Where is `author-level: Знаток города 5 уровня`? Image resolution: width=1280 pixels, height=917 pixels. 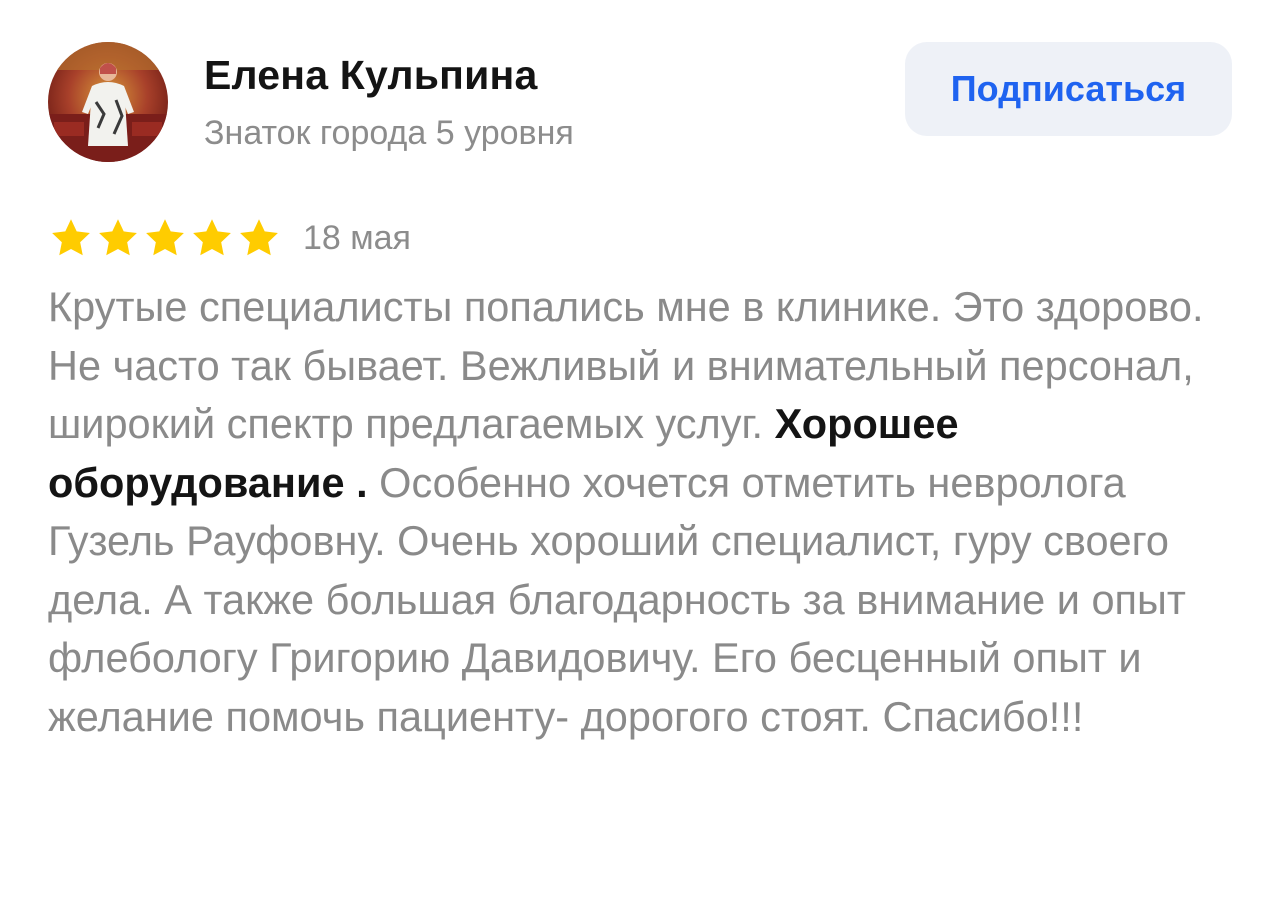 author-level: Знаток города 5 уровня is located at coordinates (389, 133).